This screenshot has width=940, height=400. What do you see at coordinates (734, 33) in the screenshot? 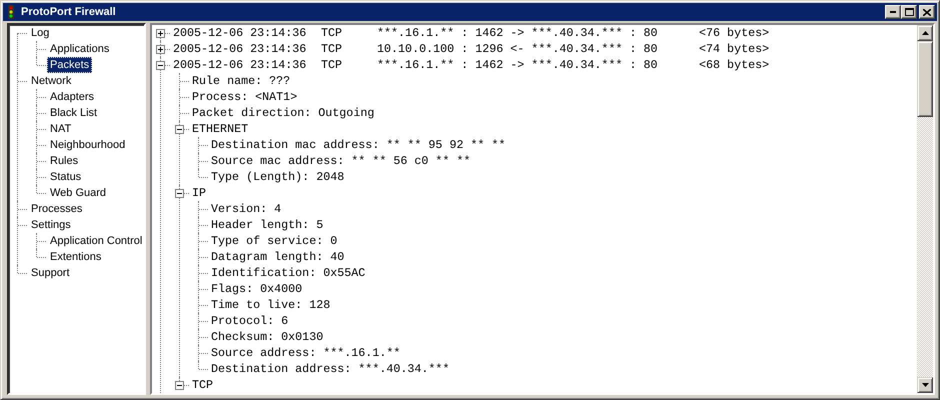
I see `packet-size: <76 bytes>` at bounding box center [734, 33].